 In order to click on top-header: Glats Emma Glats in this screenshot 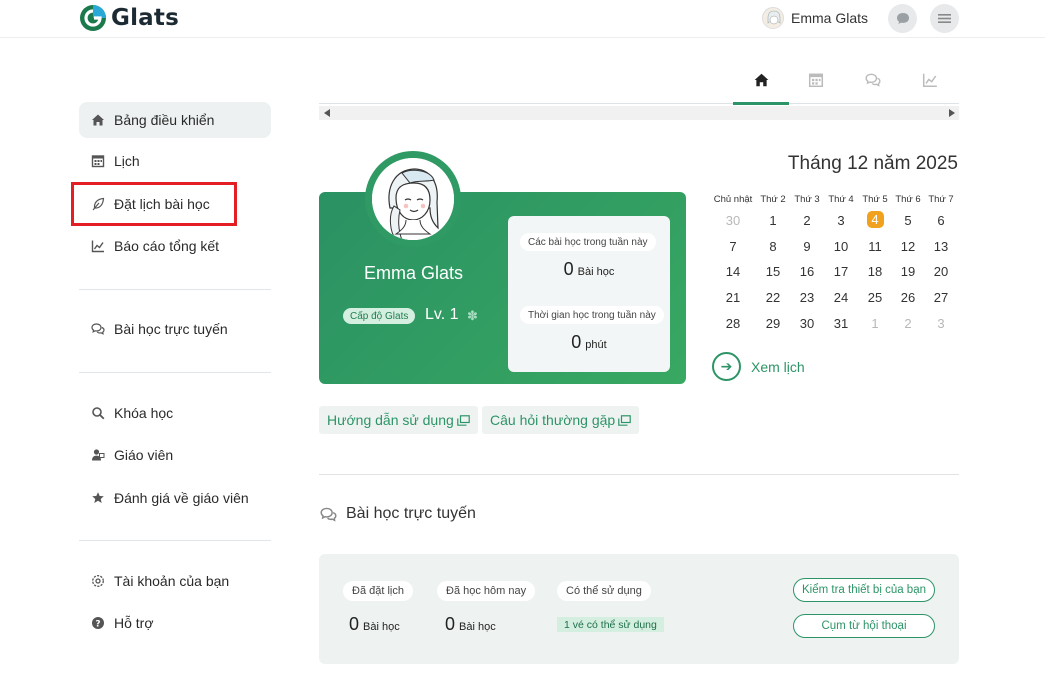, I will do `click(522, 19)`.